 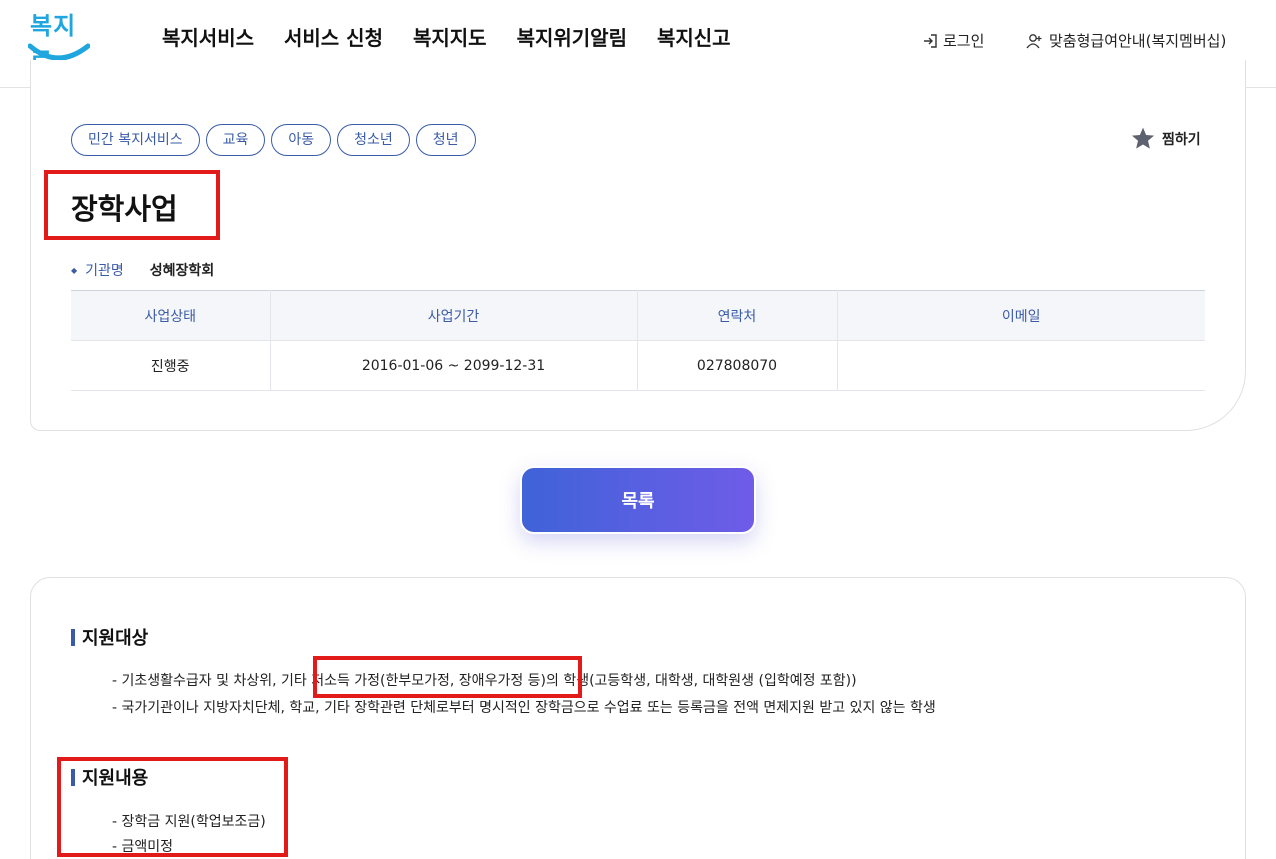 I want to click on main-nav: 복지서비스 서비스 신청 복지지도 복지위기알림 복지신고, so click(x=461, y=36).